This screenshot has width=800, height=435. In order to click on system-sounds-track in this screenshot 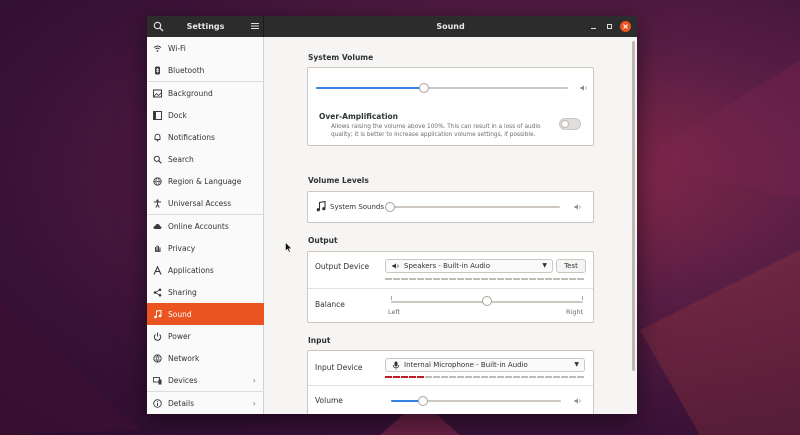, I will do `click(475, 207)`.